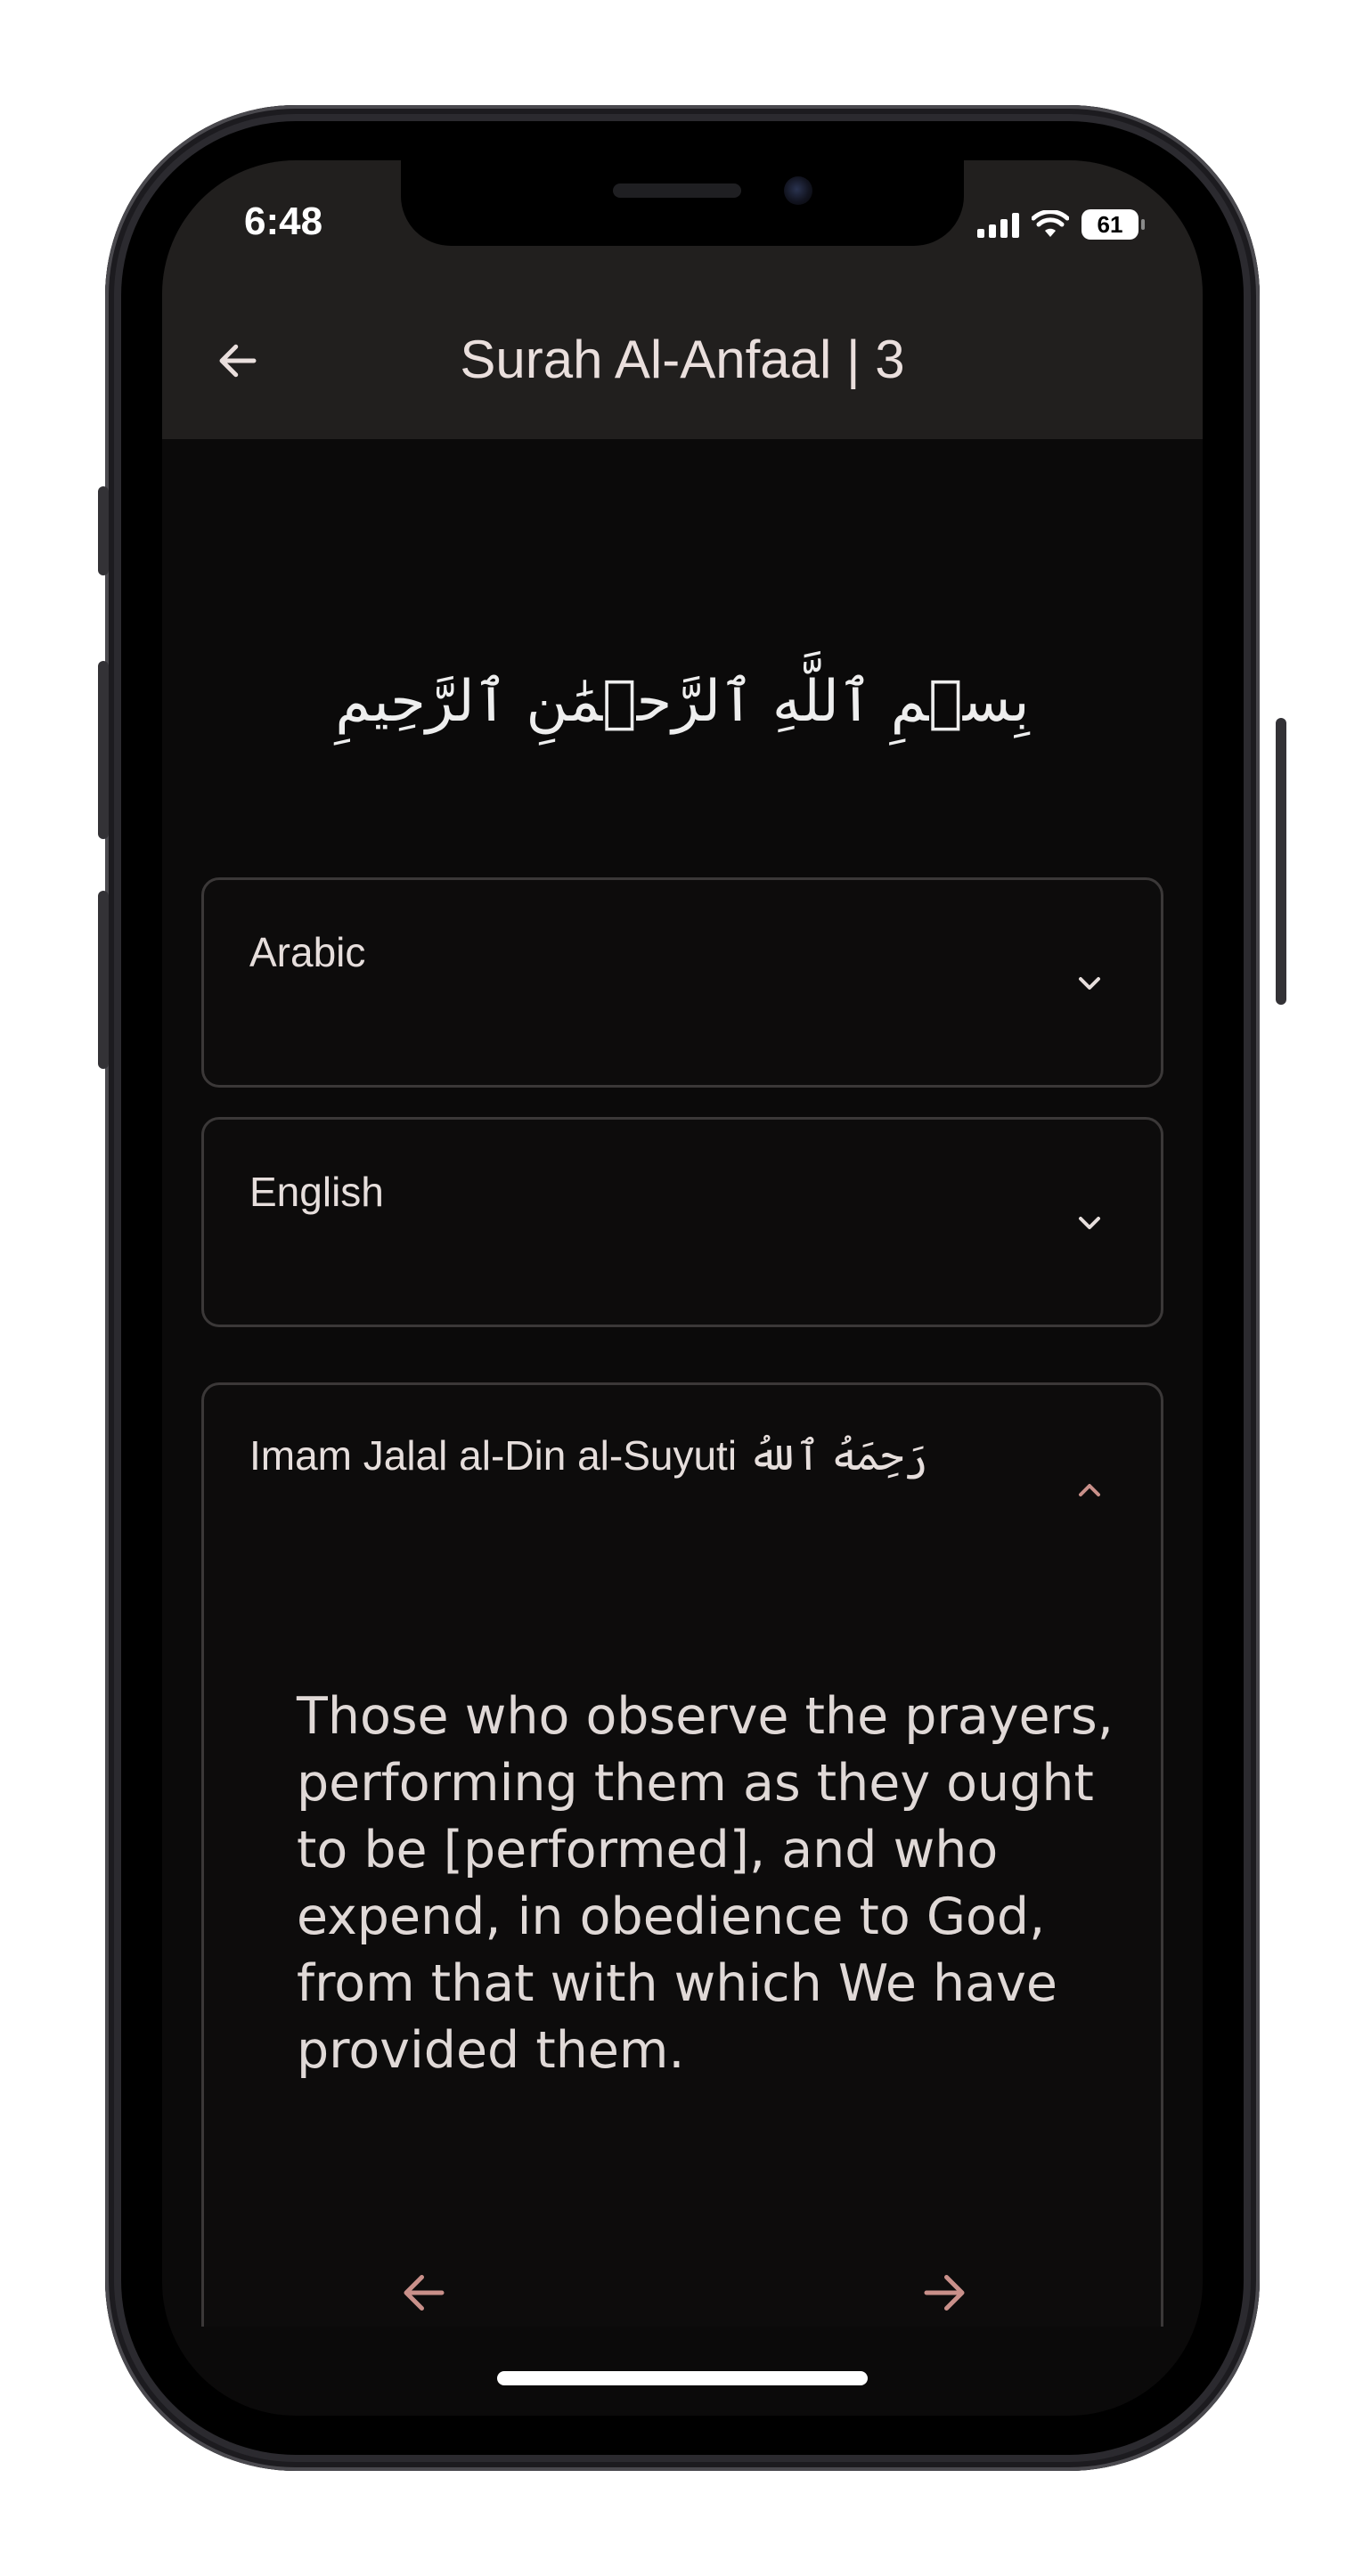 Image resolution: width=1363 pixels, height=2576 pixels. Describe the element at coordinates (998, 224) in the screenshot. I see `cellular-signal-icon` at that location.